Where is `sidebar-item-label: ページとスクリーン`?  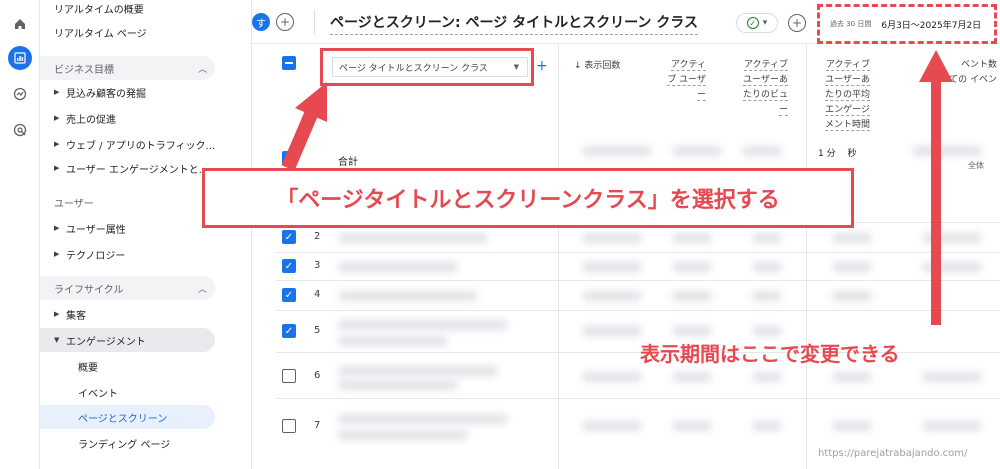 sidebar-item-label: ページとスクリーン is located at coordinates (123, 419).